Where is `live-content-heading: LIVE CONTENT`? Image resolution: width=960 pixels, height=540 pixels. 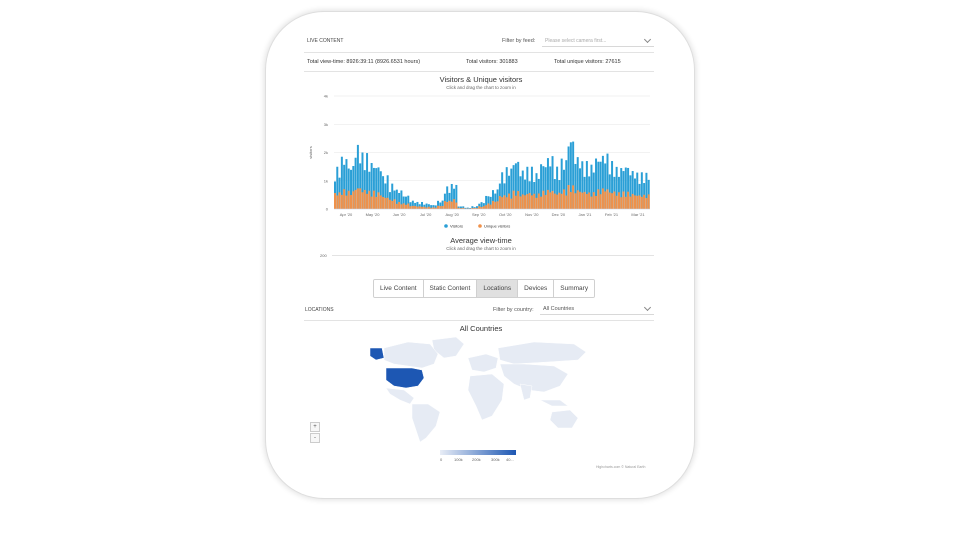 live-content-heading: LIVE CONTENT is located at coordinates (325, 41).